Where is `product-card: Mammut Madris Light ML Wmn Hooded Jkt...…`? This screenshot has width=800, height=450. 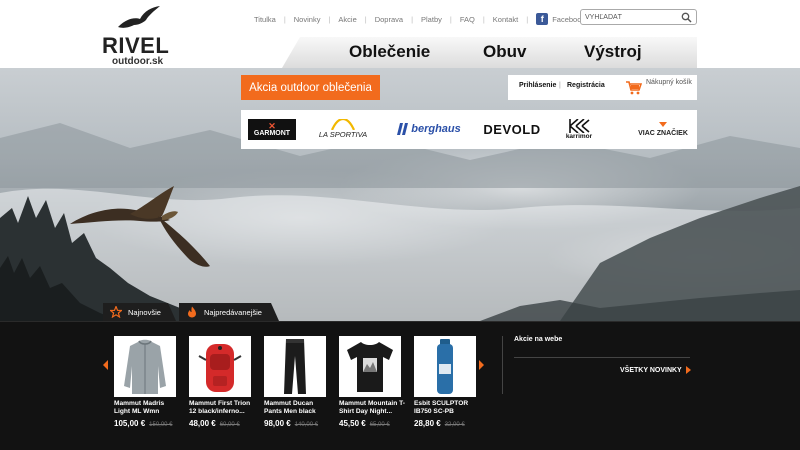 product-card: Mammut Madris Light ML Wmn Hooded Jkt...… is located at coordinates (145, 382).